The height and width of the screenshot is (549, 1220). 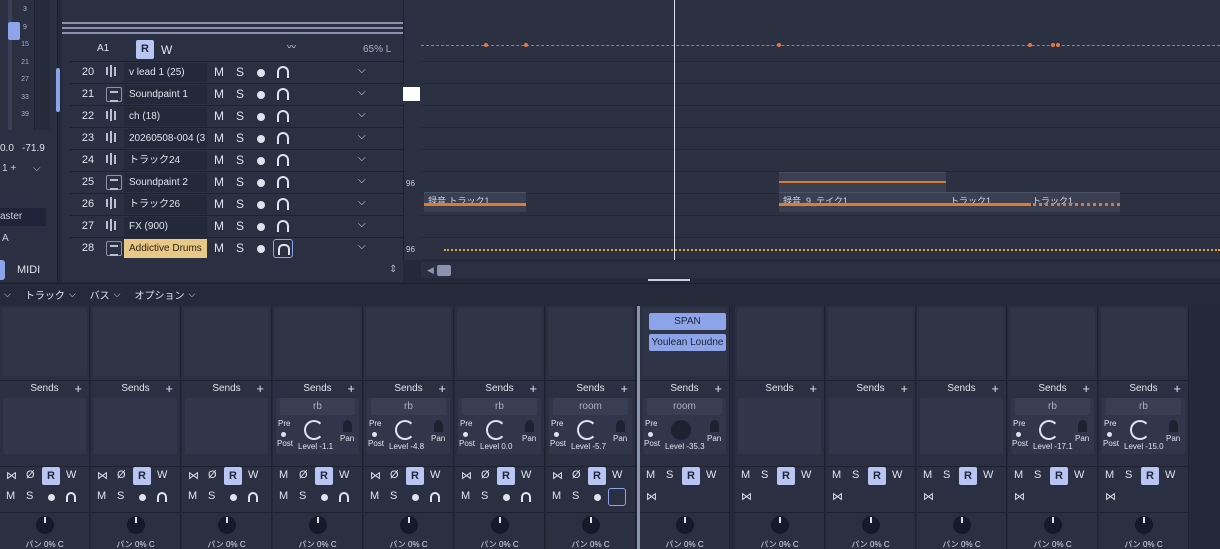 What do you see at coordinates (165, 138) in the screenshot?
I see `track-name: 20260508-004 (3` at bounding box center [165, 138].